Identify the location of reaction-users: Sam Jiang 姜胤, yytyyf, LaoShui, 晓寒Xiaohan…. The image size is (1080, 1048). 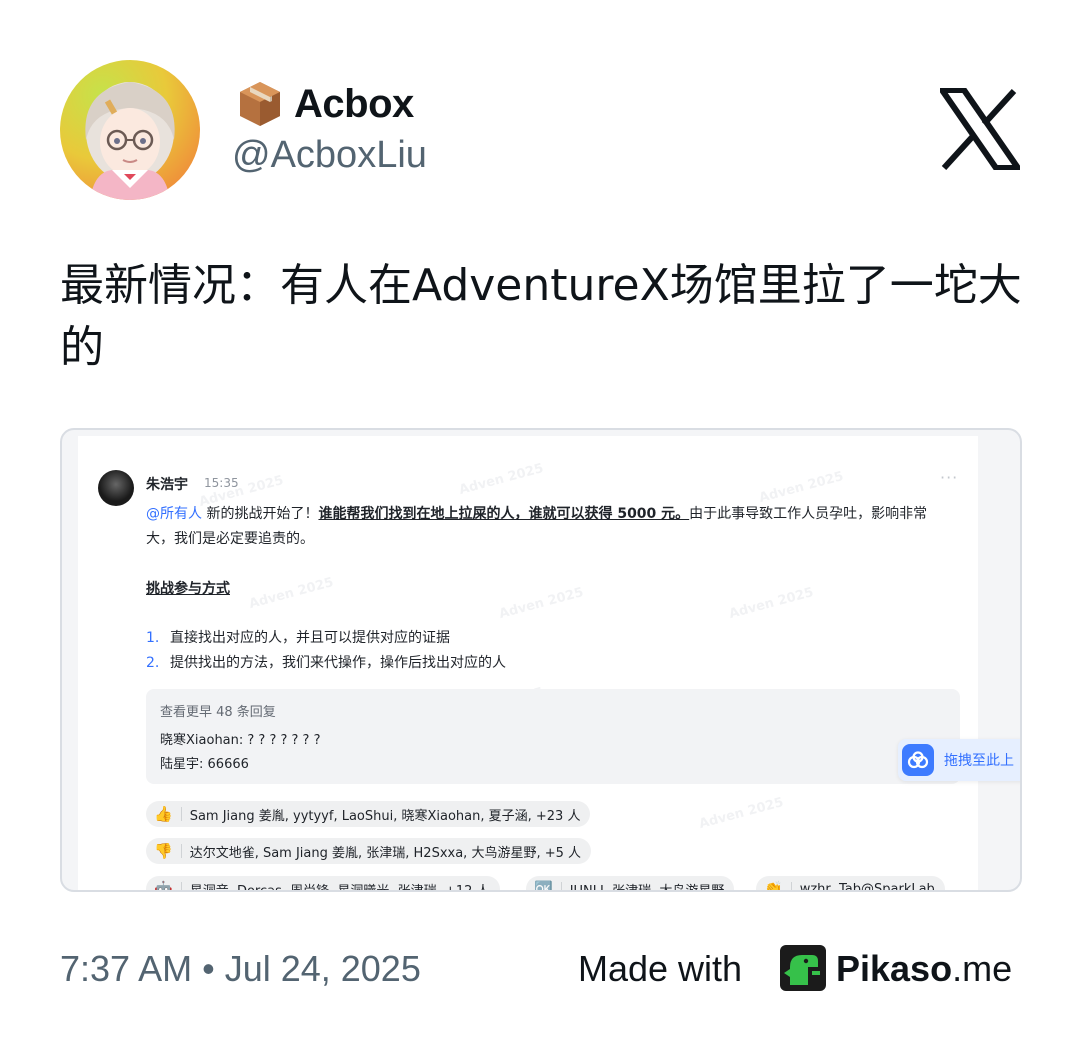
(385, 816).